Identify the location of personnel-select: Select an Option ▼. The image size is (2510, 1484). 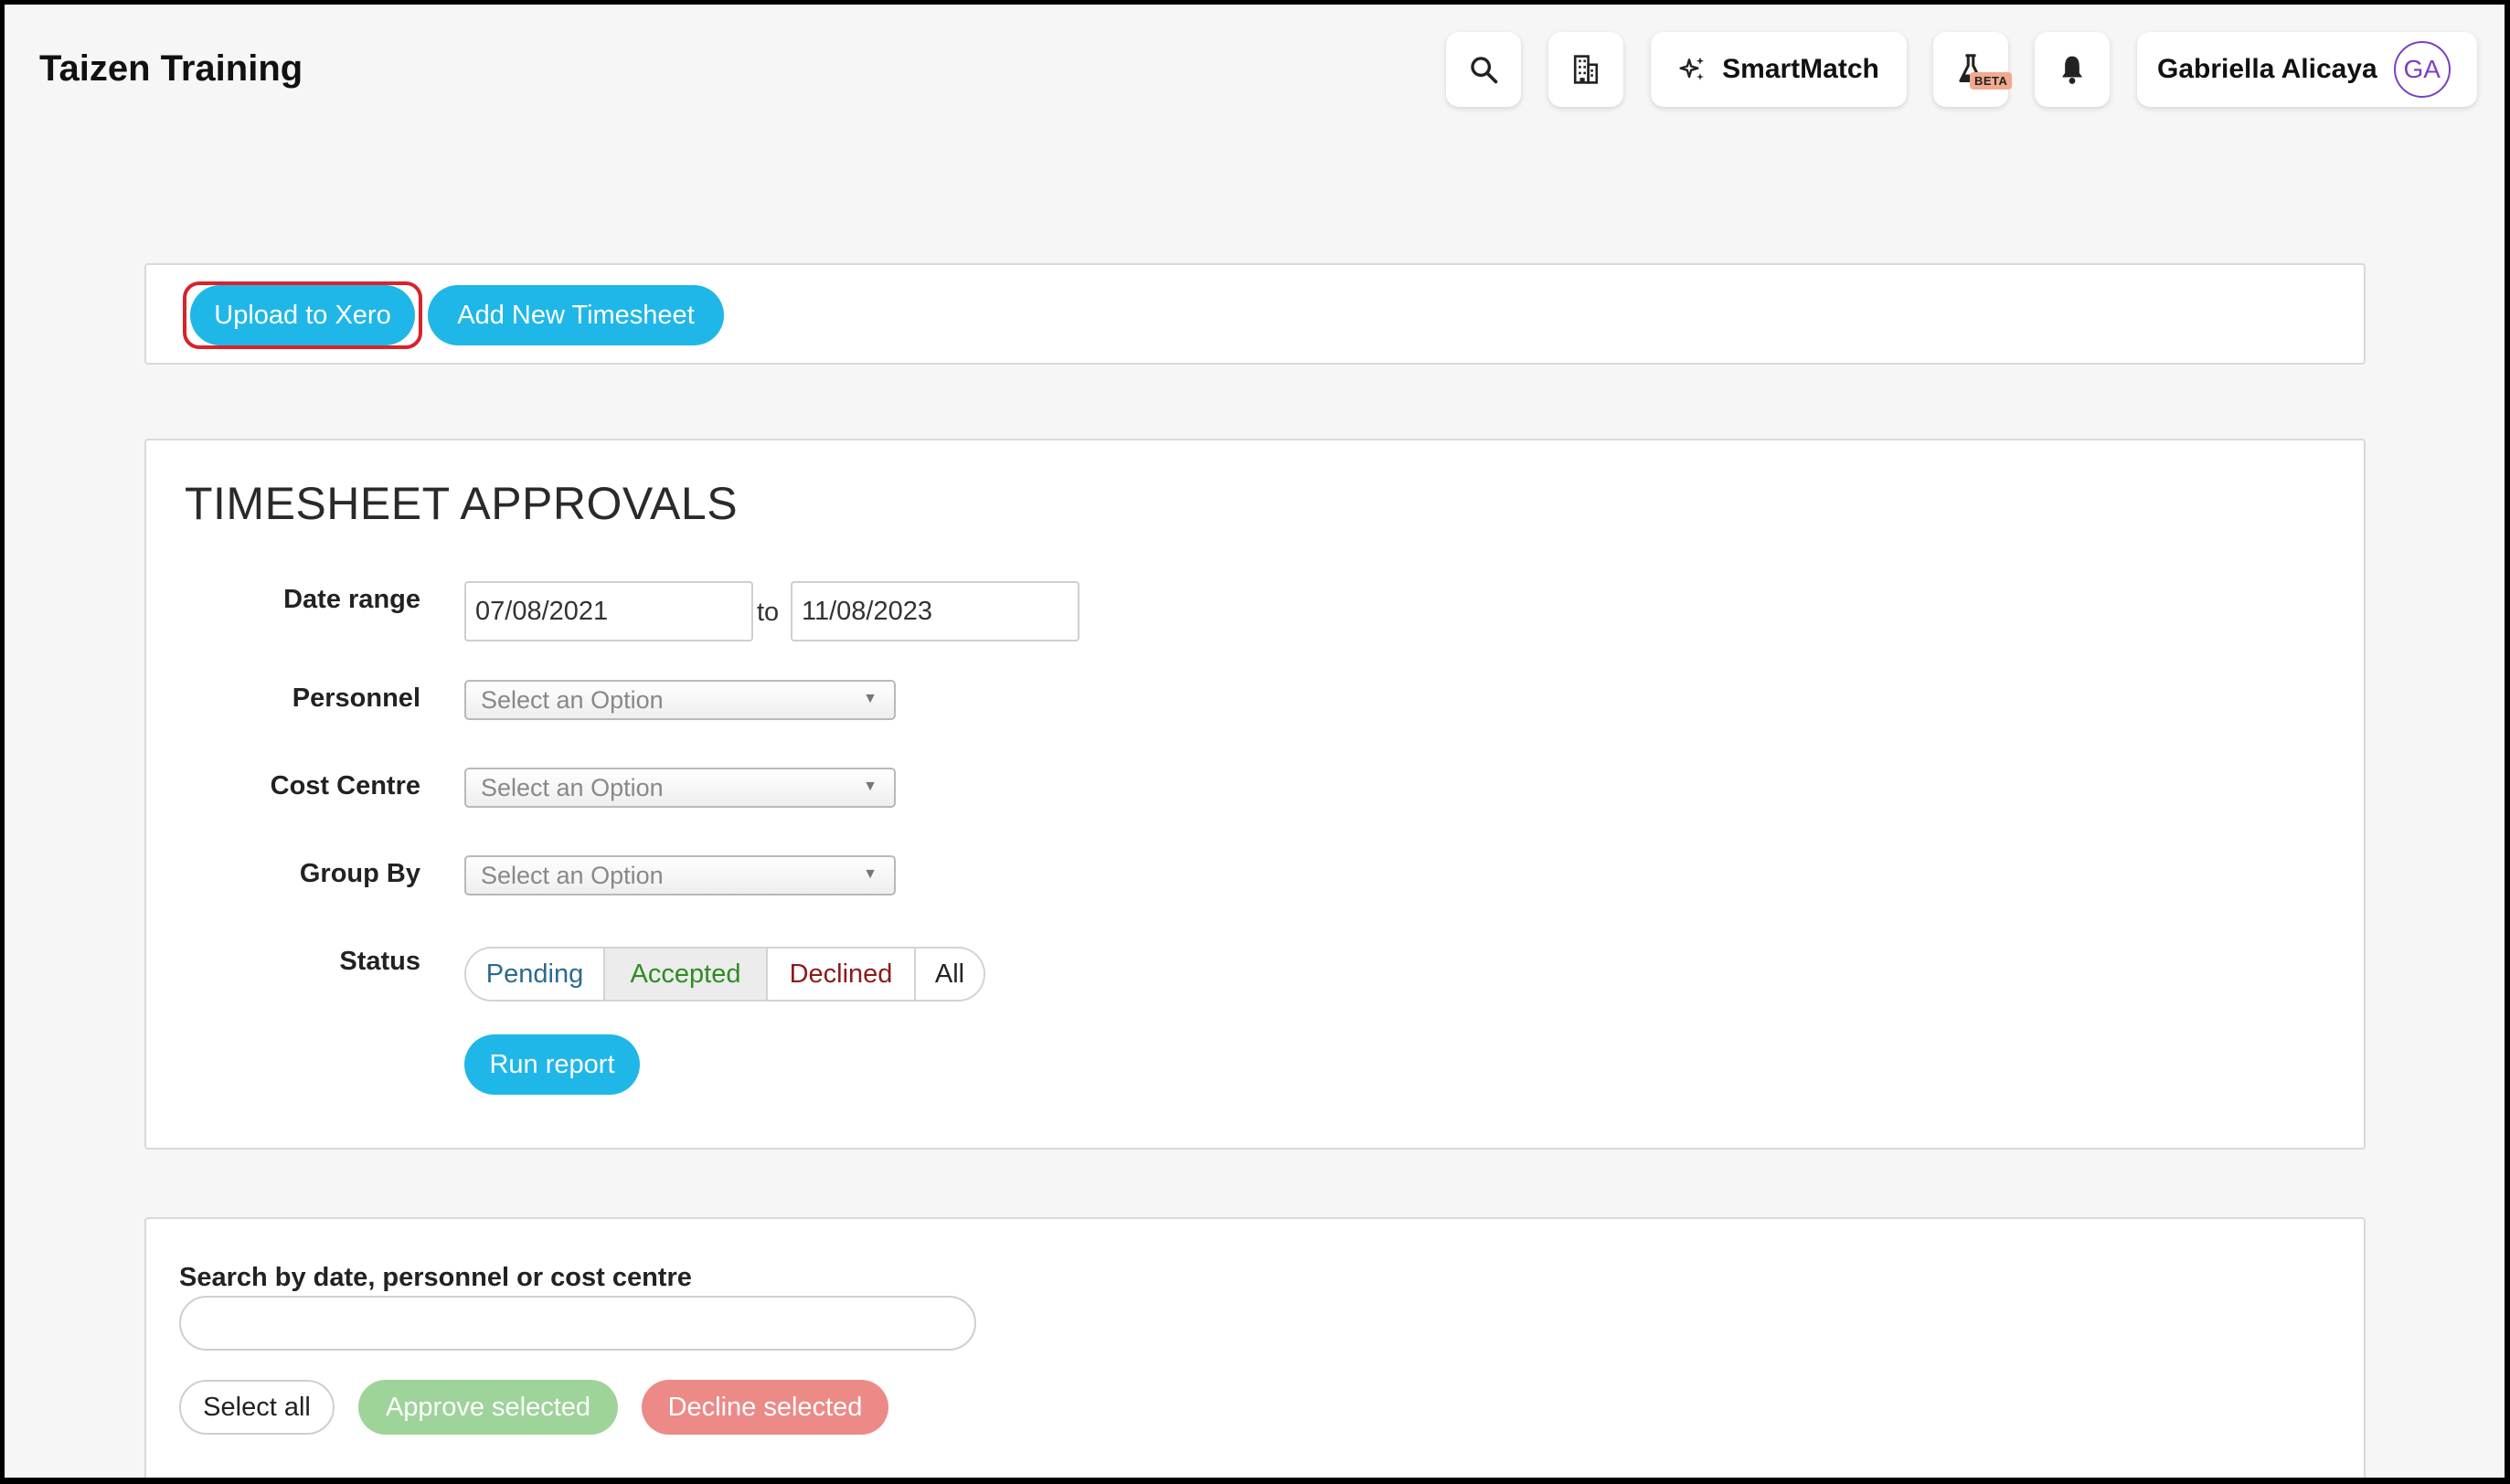
(680, 700).